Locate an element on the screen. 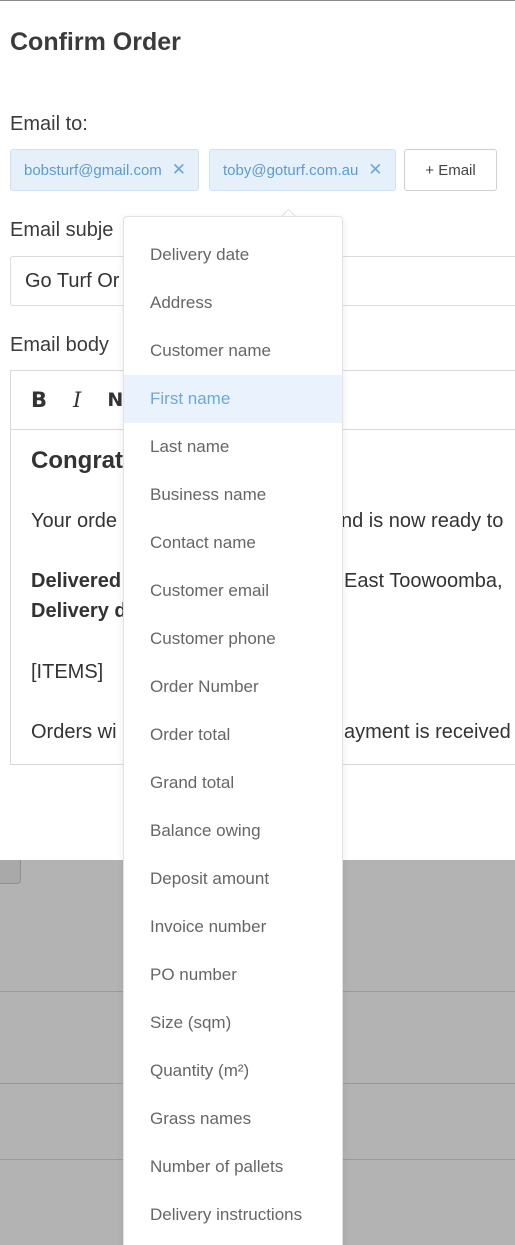 The image size is (515, 1245). add-email-button: + Email is located at coordinates (450, 170).